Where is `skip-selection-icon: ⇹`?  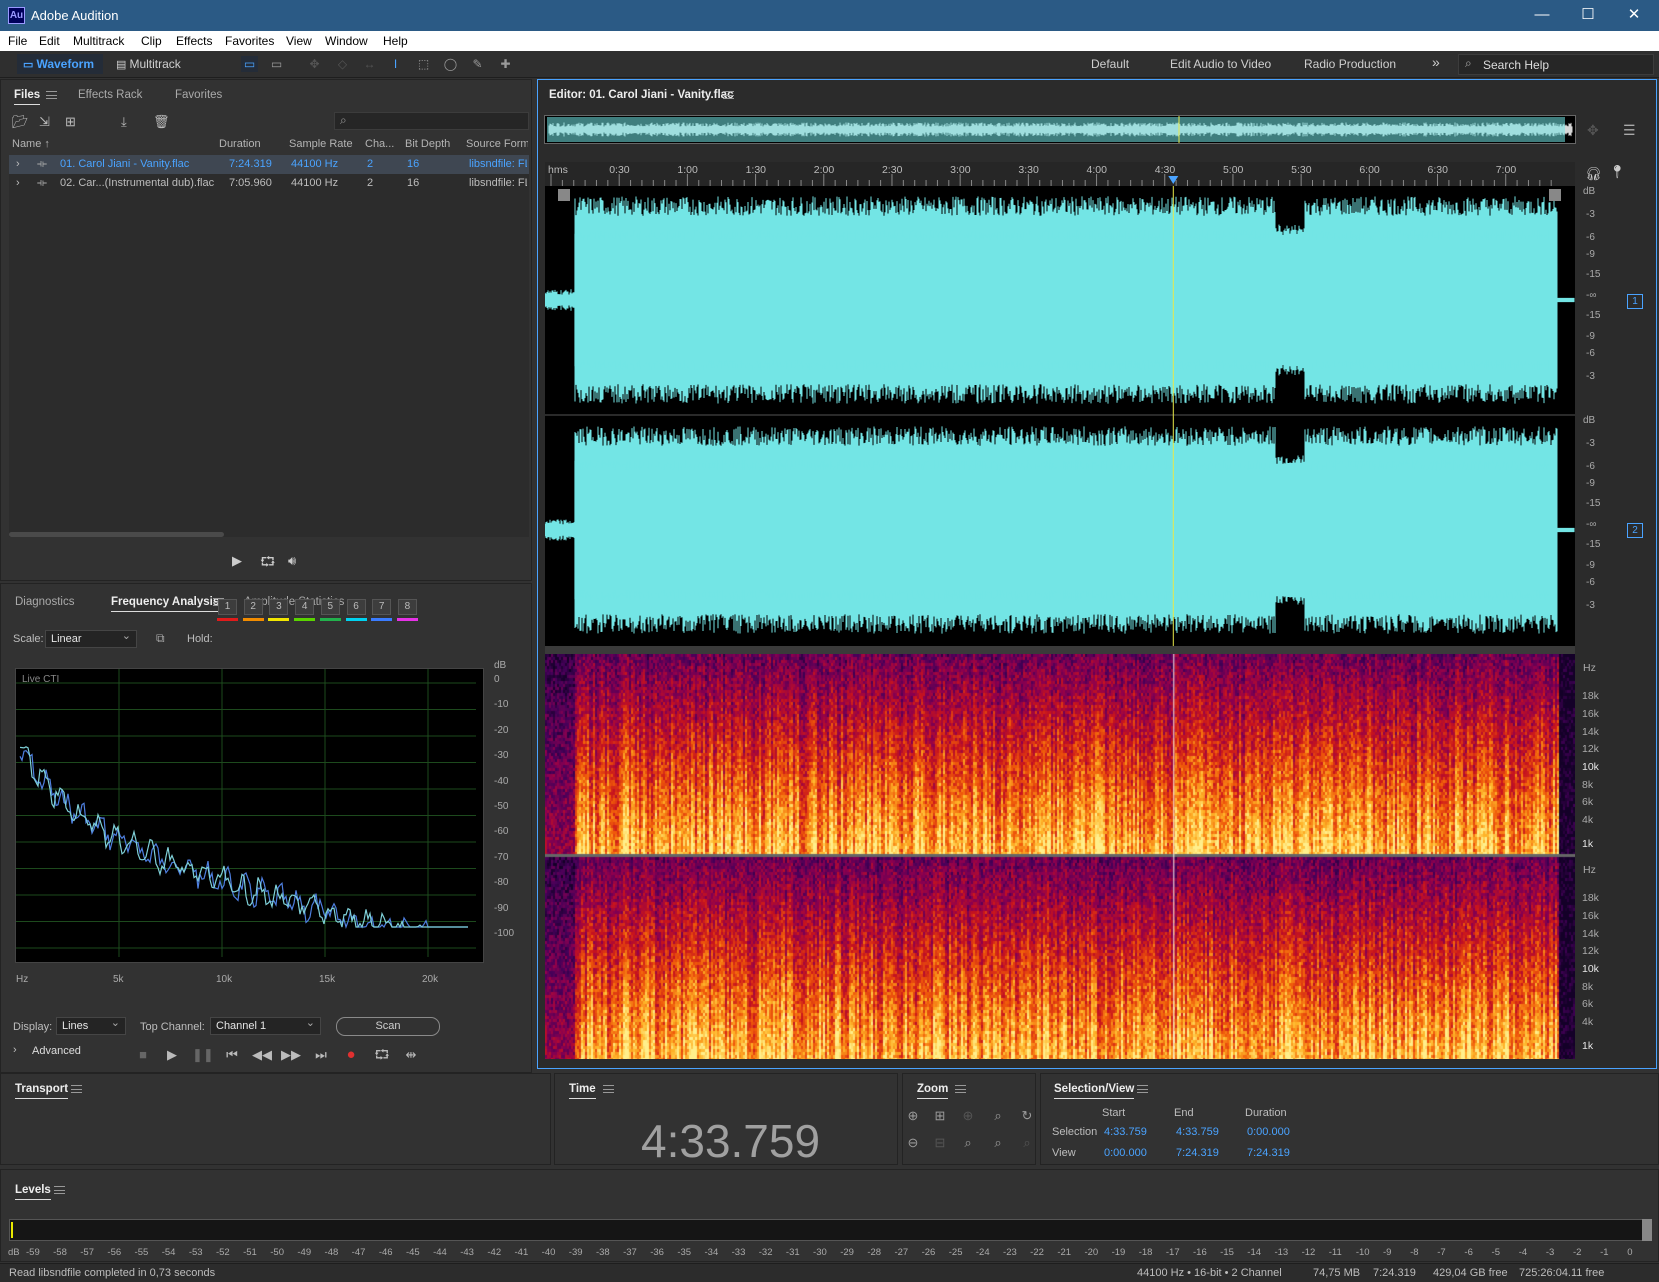 skip-selection-icon: ⇹ is located at coordinates (411, 1055).